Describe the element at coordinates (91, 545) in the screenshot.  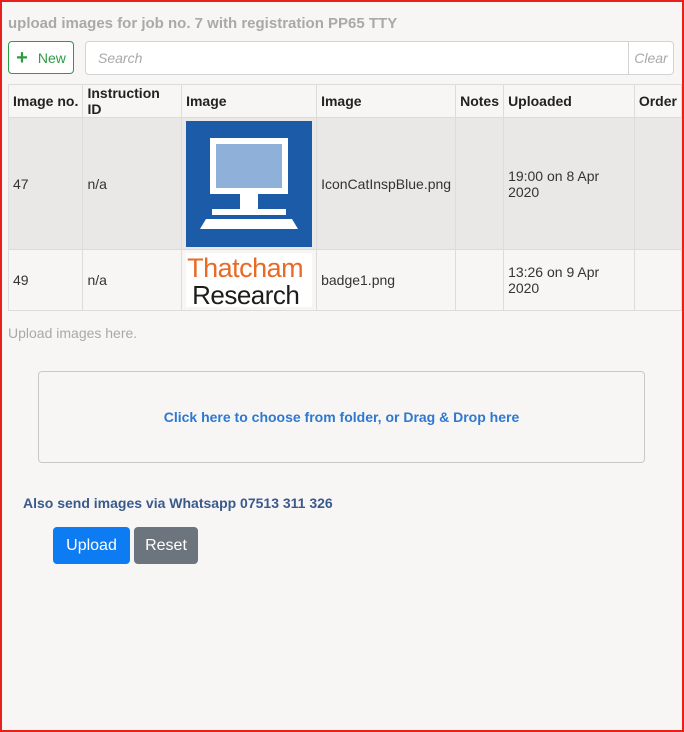
I see `upload-button: Upload` at that location.